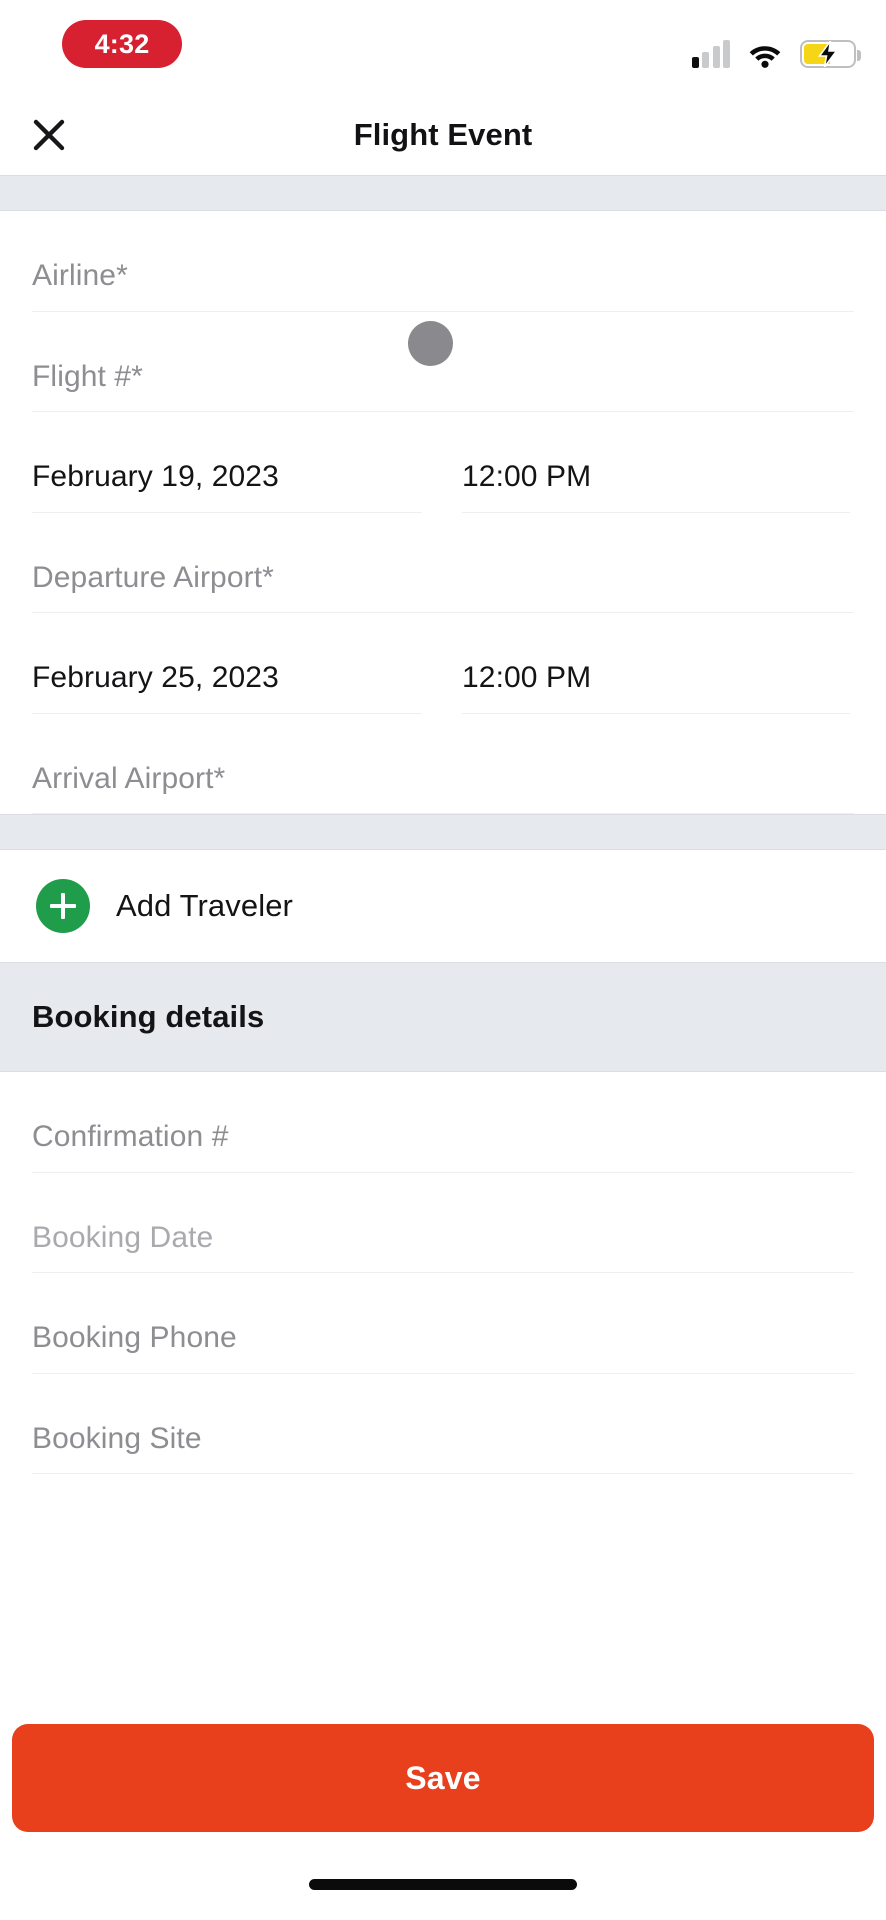 The height and width of the screenshot is (1920, 886). I want to click on plus-circle-icon, so click(63, 906).